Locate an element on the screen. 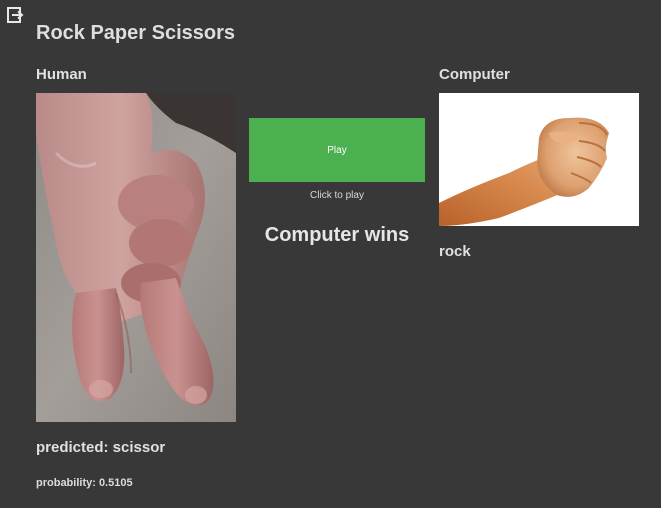 The height and width of the screenshot is (508, 661). exit-icon is located at coordinates (15, 15).